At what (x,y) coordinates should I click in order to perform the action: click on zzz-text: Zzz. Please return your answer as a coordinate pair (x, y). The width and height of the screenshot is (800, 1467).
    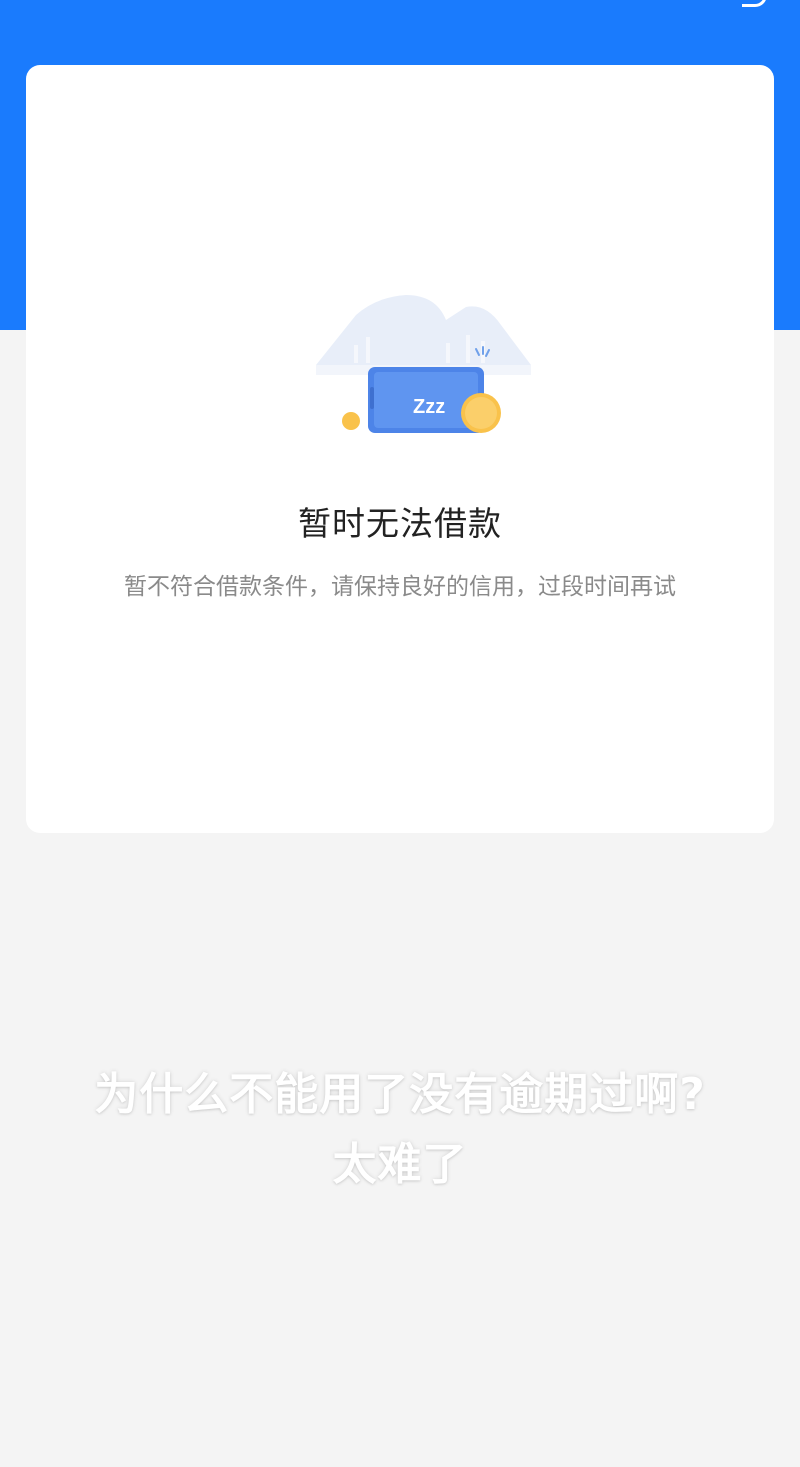
    Looking at the image, I should click on (429, 407).